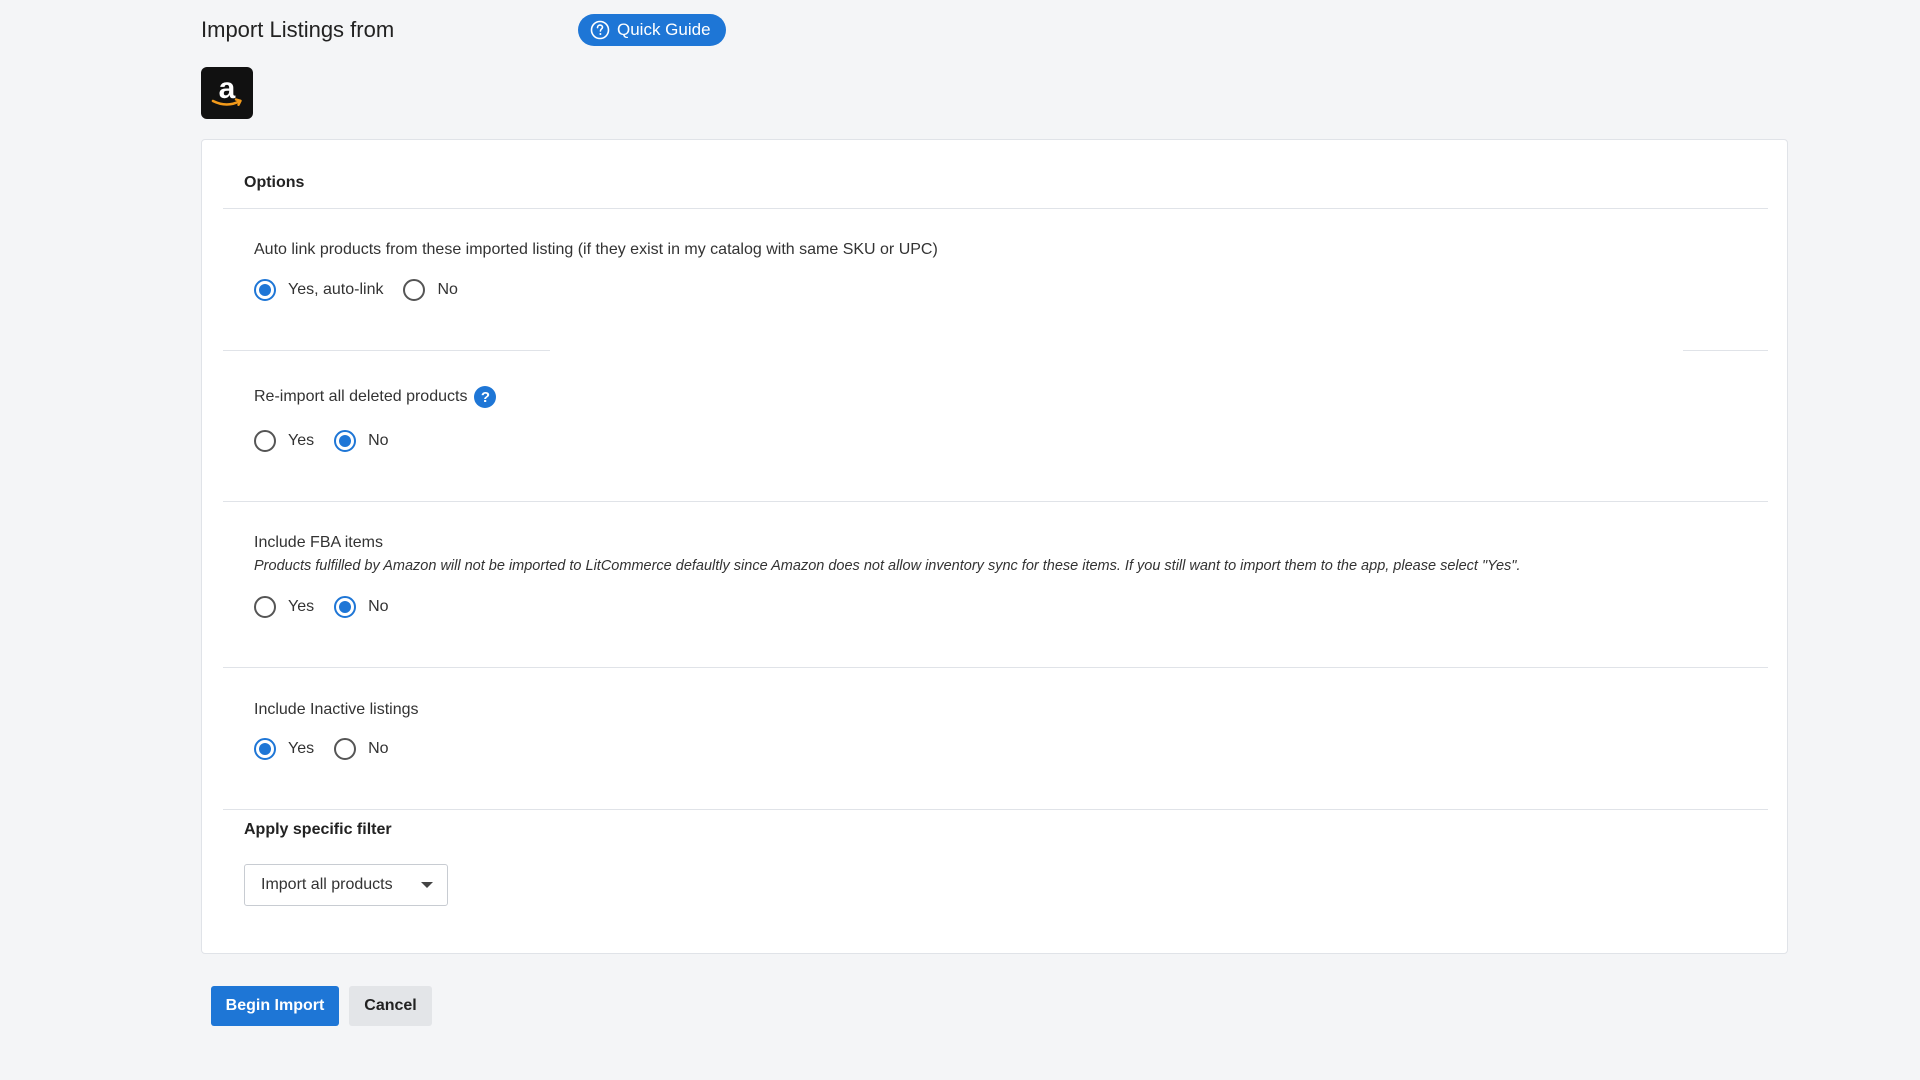 The height and width of the screenshot is (1080, 1920). I want to click on inactive-radio-group: Yes No, so click(331, 749).